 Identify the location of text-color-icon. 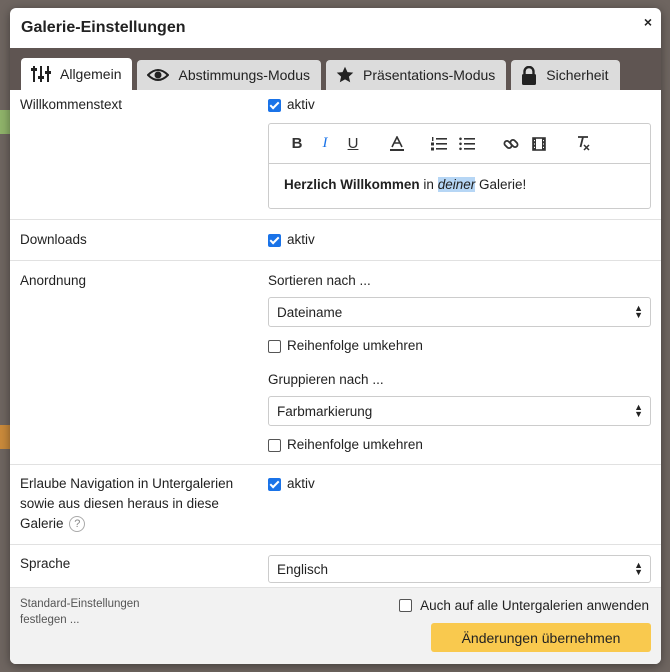
(397, 144).